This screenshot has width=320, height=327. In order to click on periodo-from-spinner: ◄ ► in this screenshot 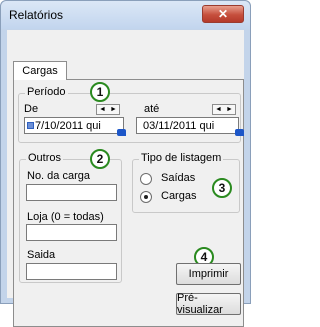, I will do `click(108, 109)`.